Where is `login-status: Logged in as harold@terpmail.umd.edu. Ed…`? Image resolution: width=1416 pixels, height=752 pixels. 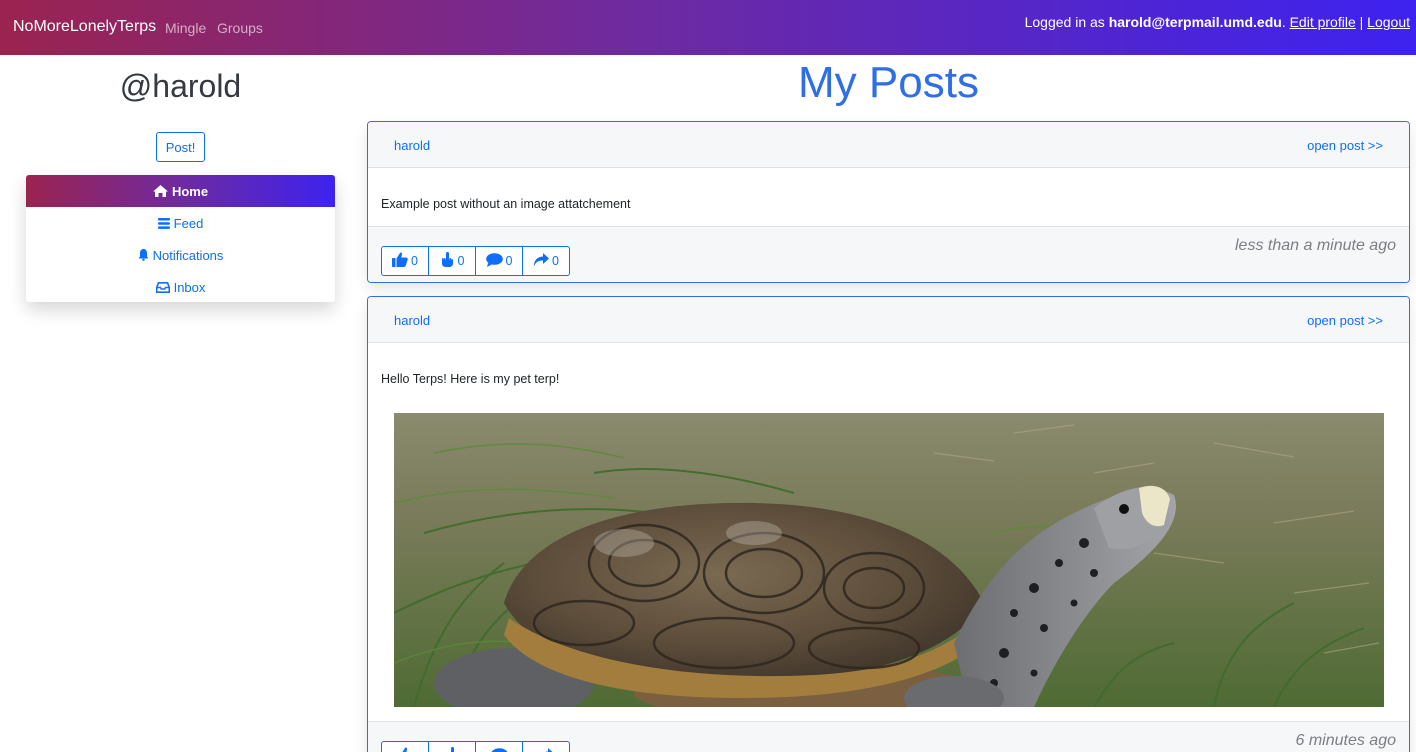
login-status: Logged in as harold@terpmail.umd.edu. Ed… is located at coordinates (1217, 22).